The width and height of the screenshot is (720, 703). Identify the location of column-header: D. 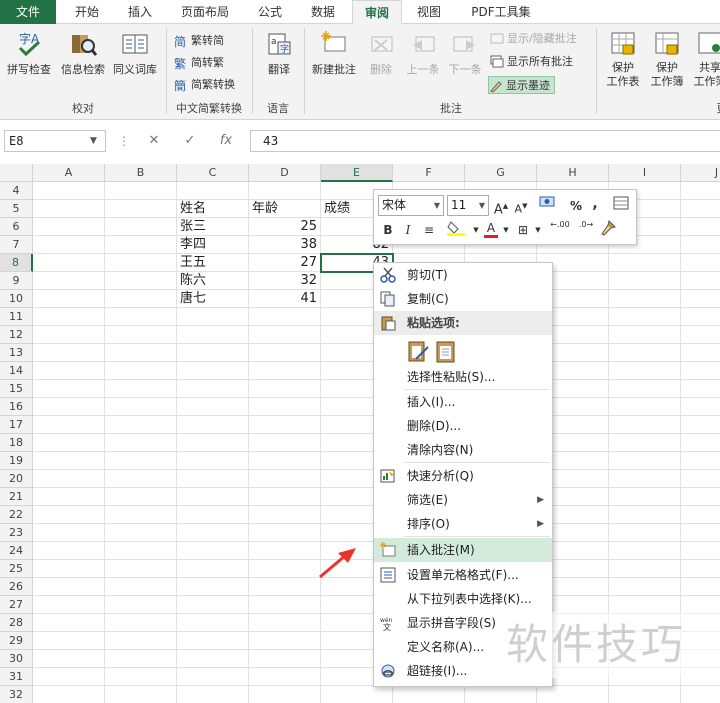
(285, 173).